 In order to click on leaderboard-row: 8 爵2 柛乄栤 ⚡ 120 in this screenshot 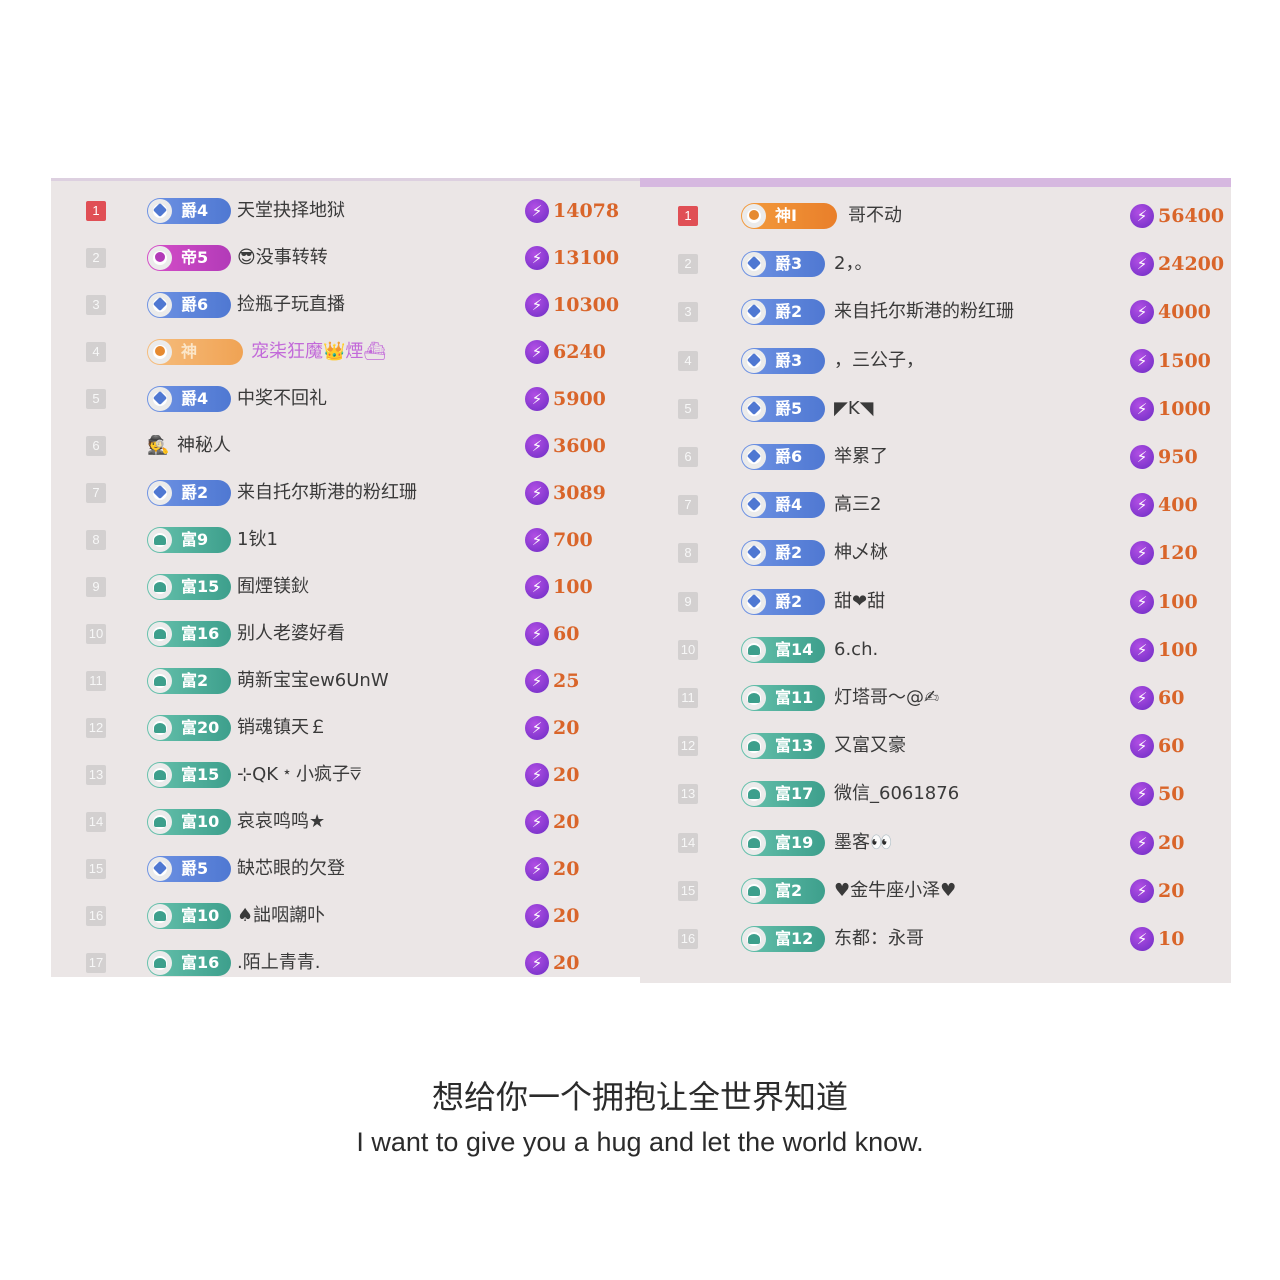, I will do `click(935, 553)`.